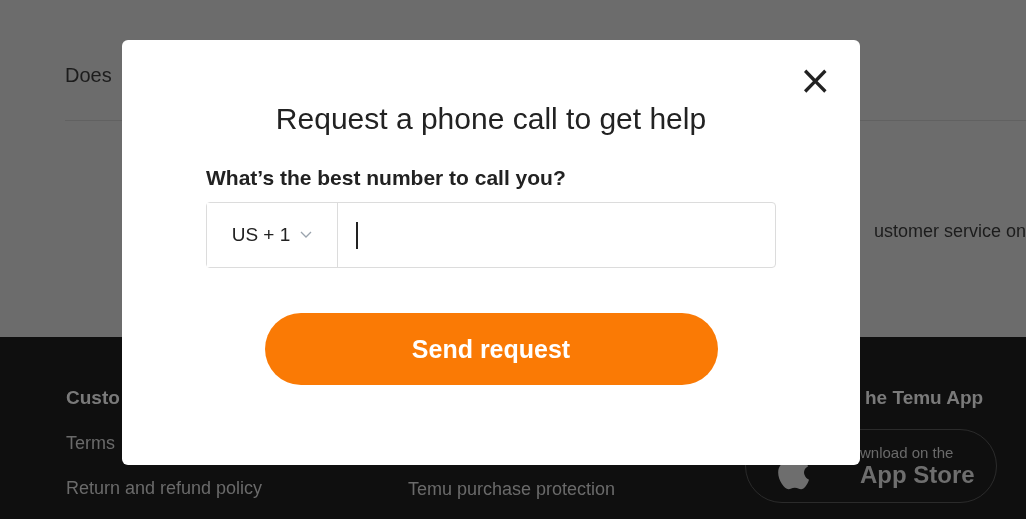  I want to click on footer-link: Return and refund policy, so click(237, 488).